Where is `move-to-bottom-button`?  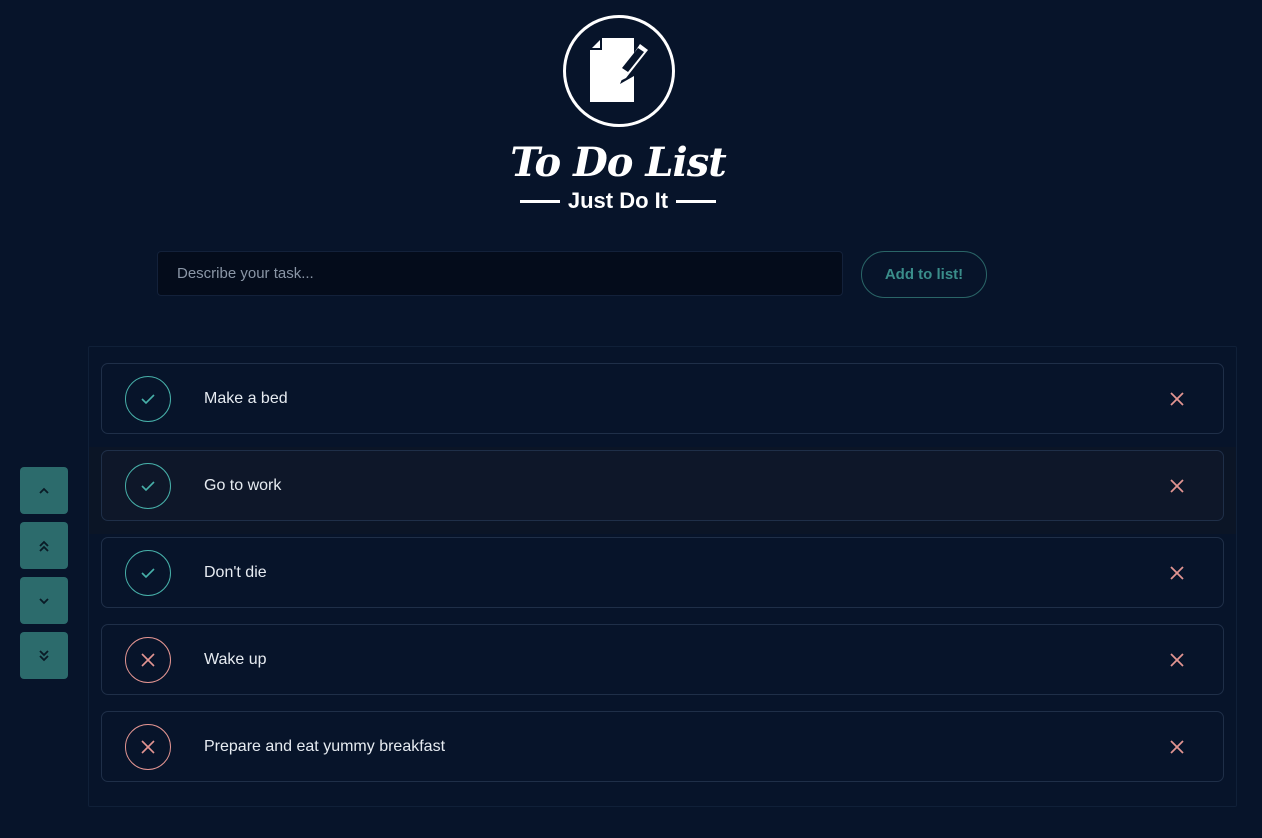 move-to-bottom-button is located at coordinates (44, 655).